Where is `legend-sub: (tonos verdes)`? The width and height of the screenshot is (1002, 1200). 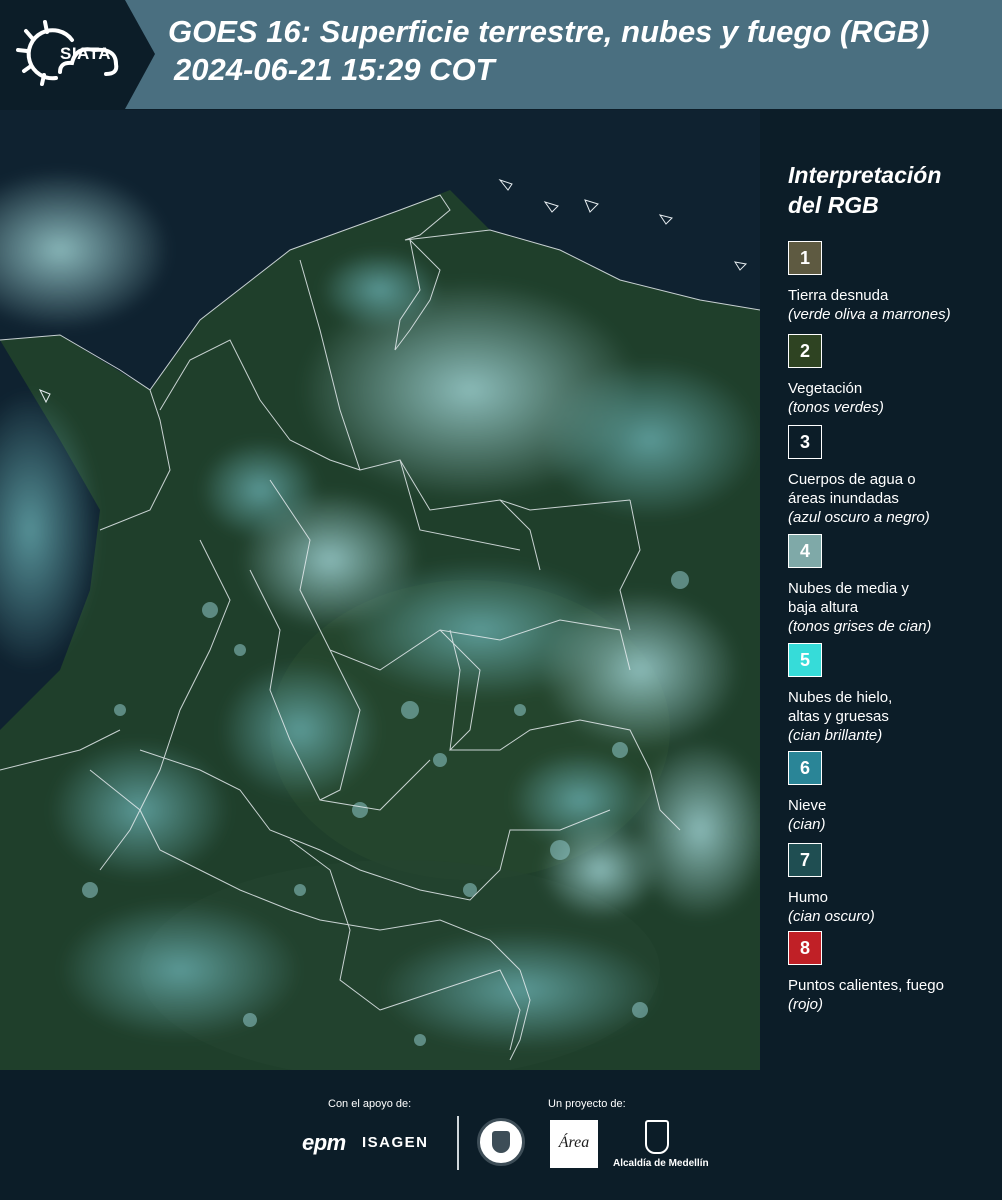
legend-sub: (tonos verdes) is located at coordinates (836, 407).